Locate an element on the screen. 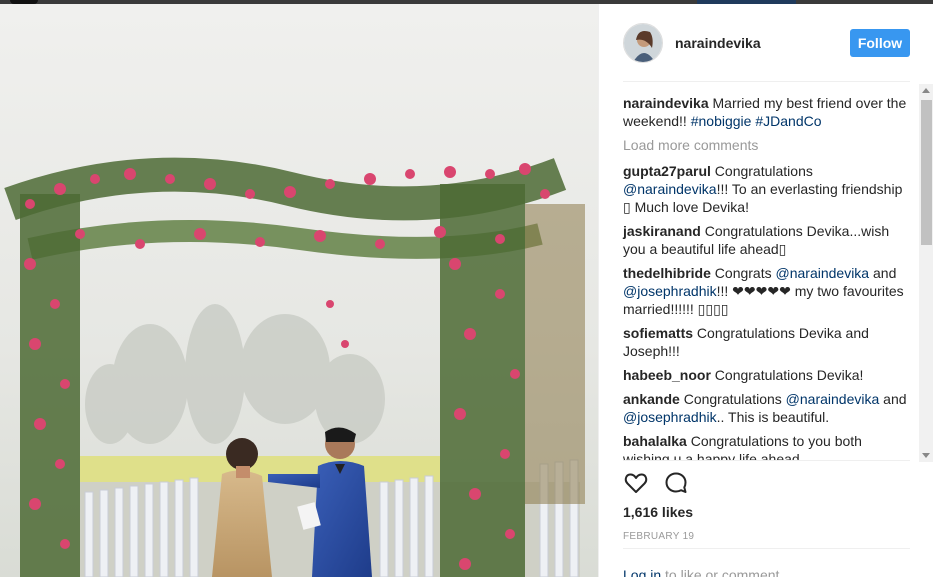  comment-item: habeeb_noor Congratulations Devika! is located at coordinates (766, 375).